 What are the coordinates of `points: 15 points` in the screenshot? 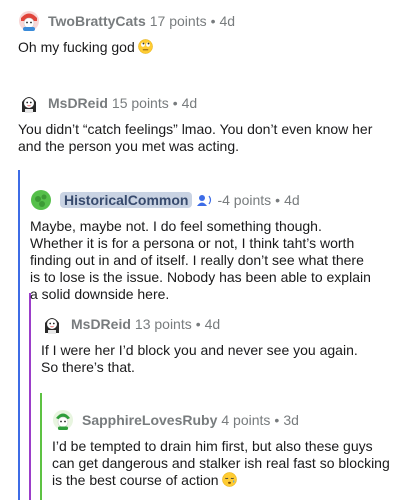 It's located at (140, 103).